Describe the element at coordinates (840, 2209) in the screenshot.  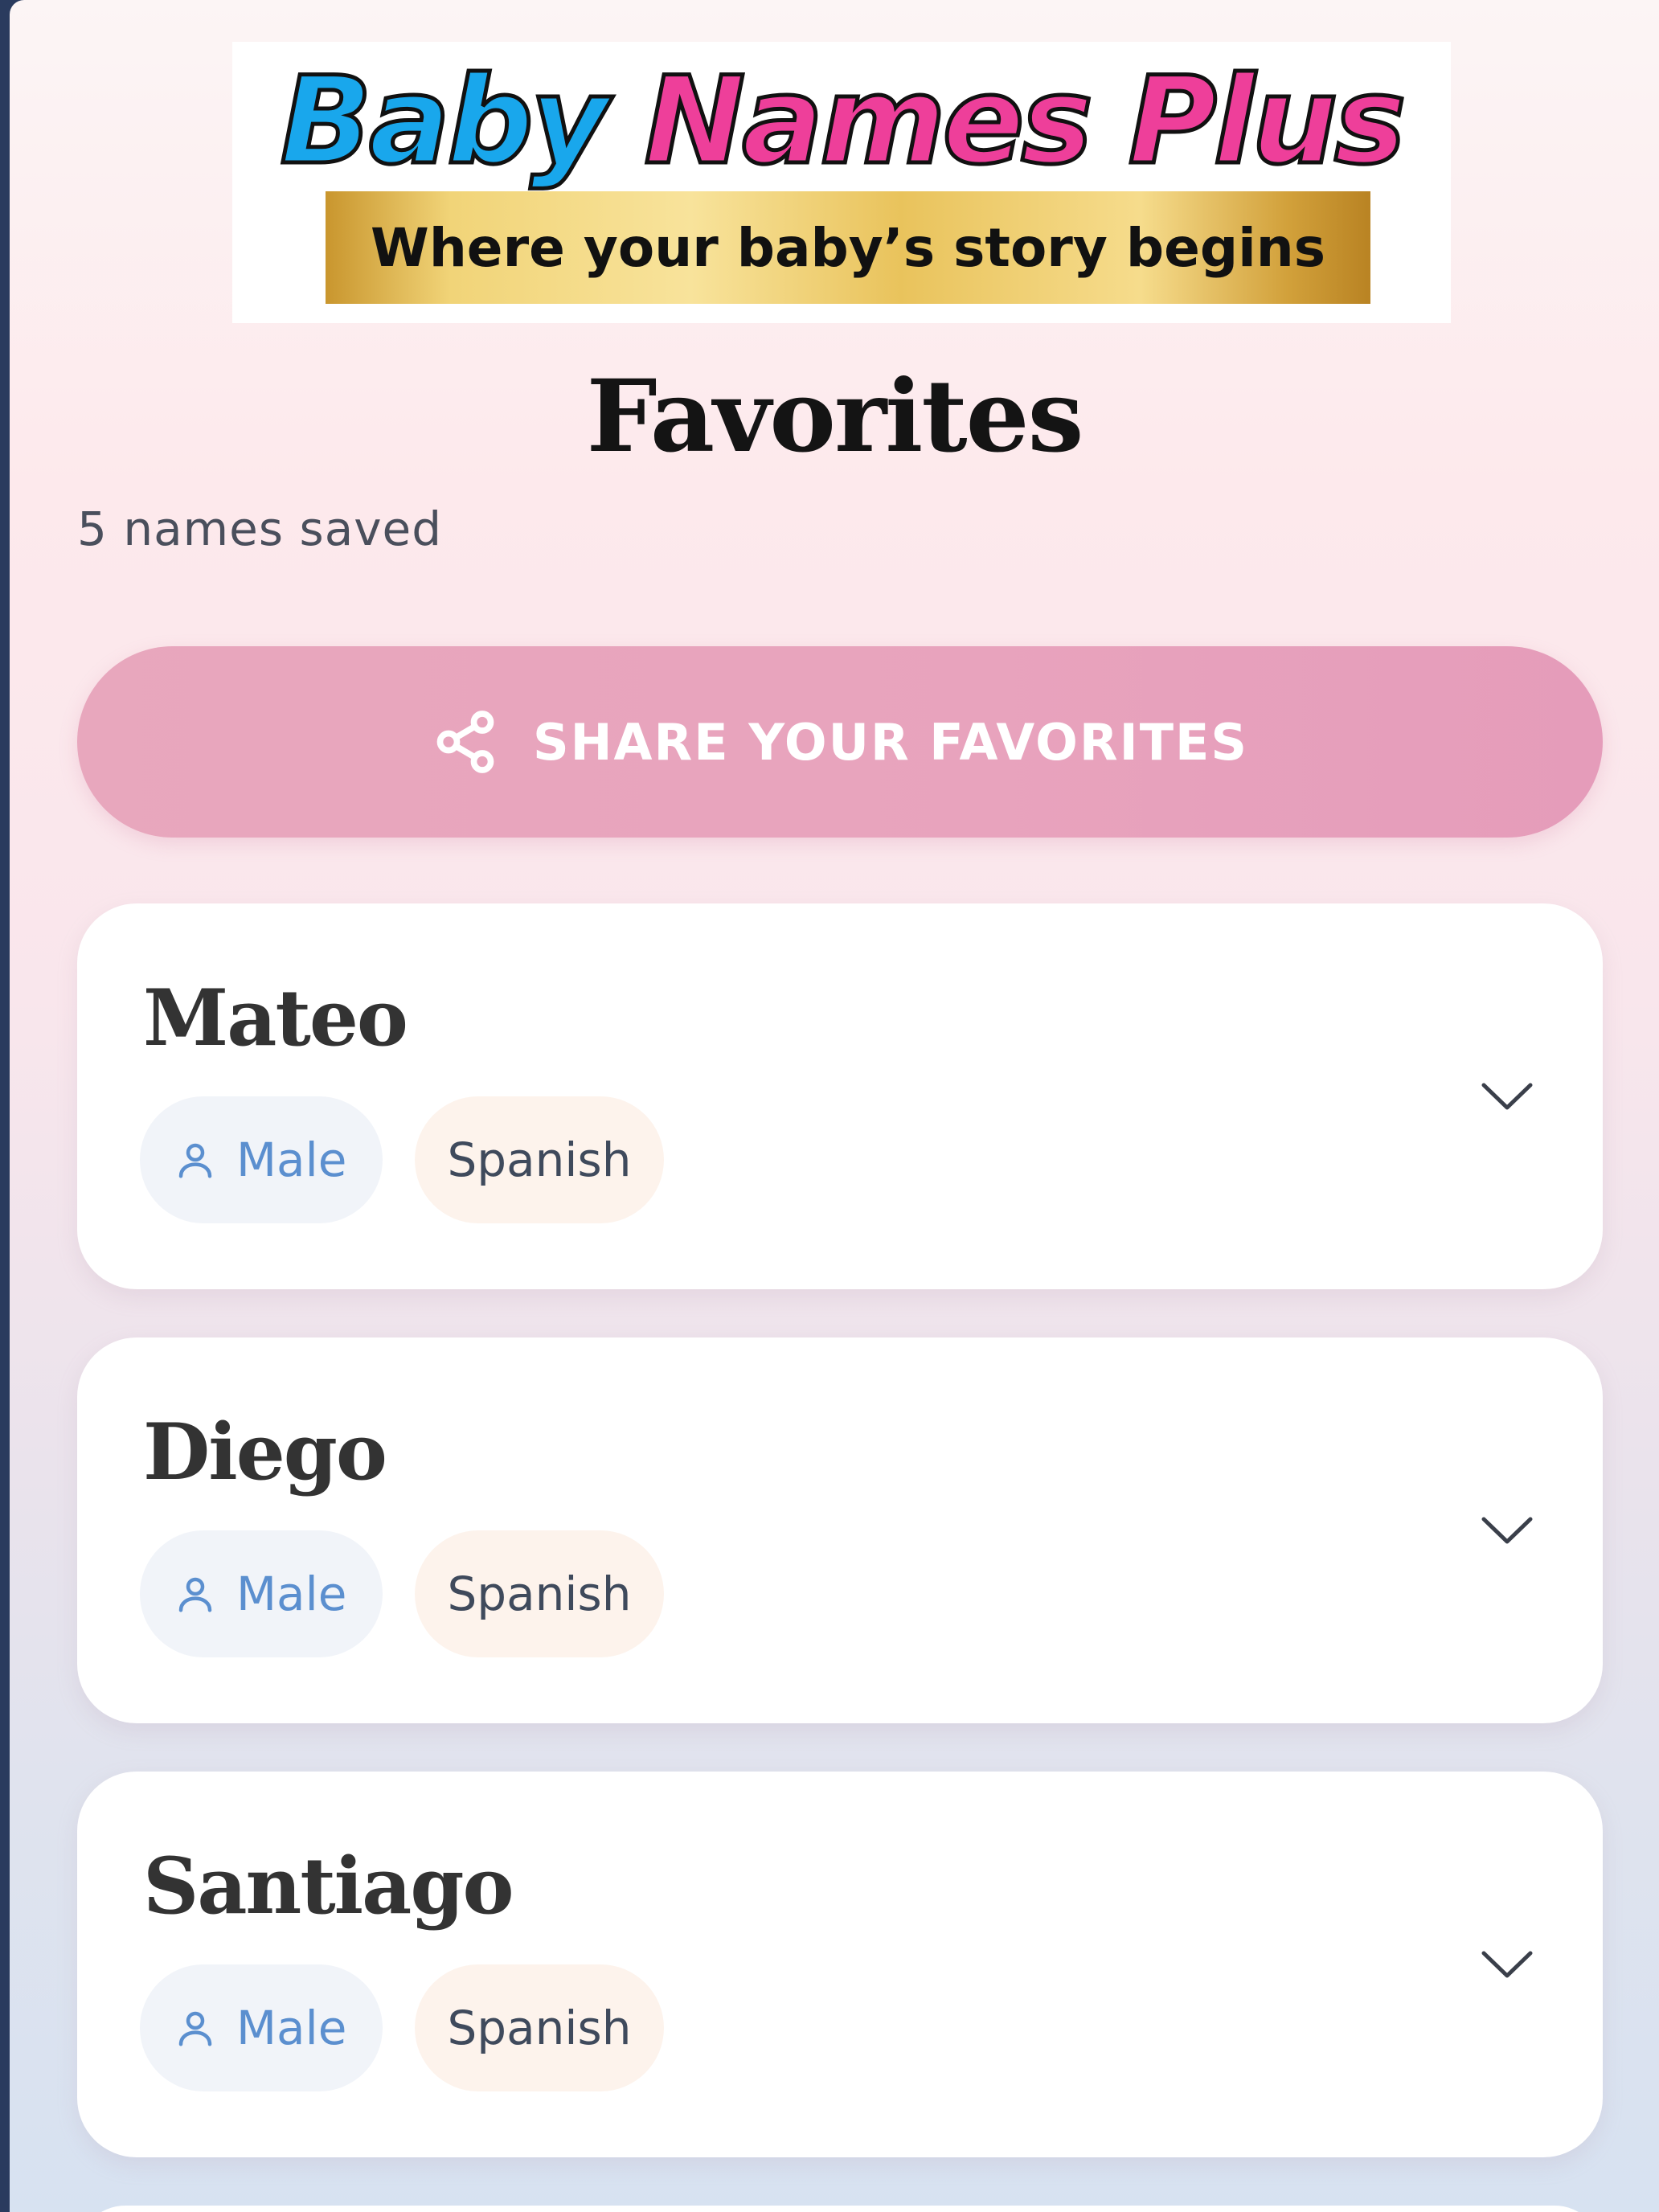
I see `favorite-card-next` at that location.